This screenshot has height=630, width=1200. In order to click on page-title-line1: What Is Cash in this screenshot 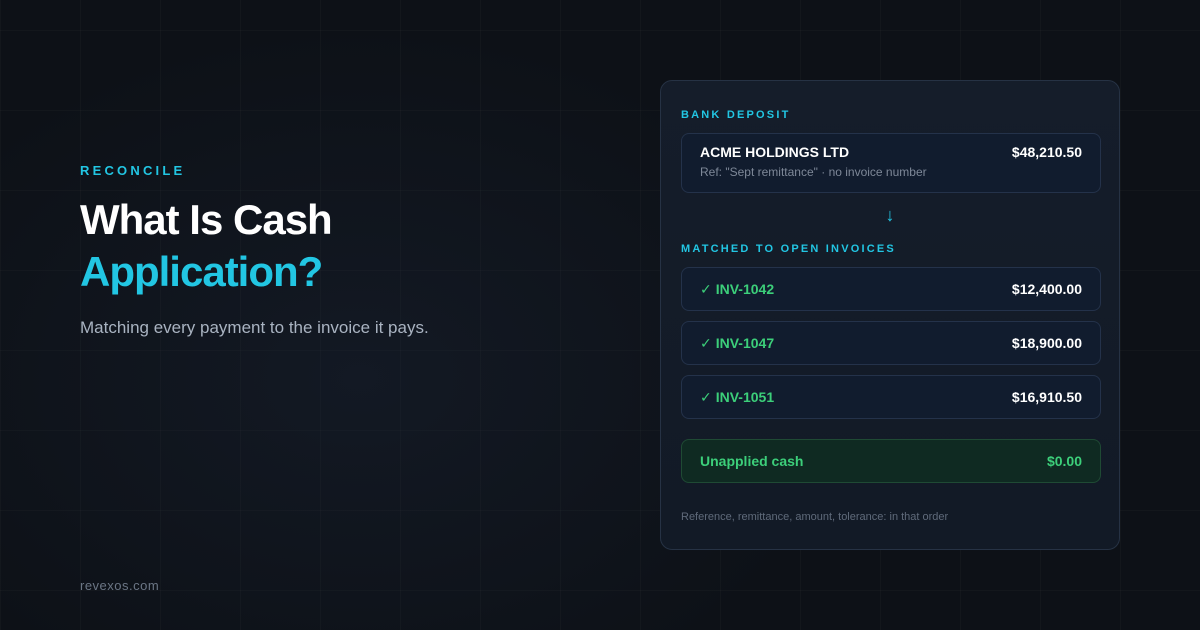, I will do `click(206, 219)`.